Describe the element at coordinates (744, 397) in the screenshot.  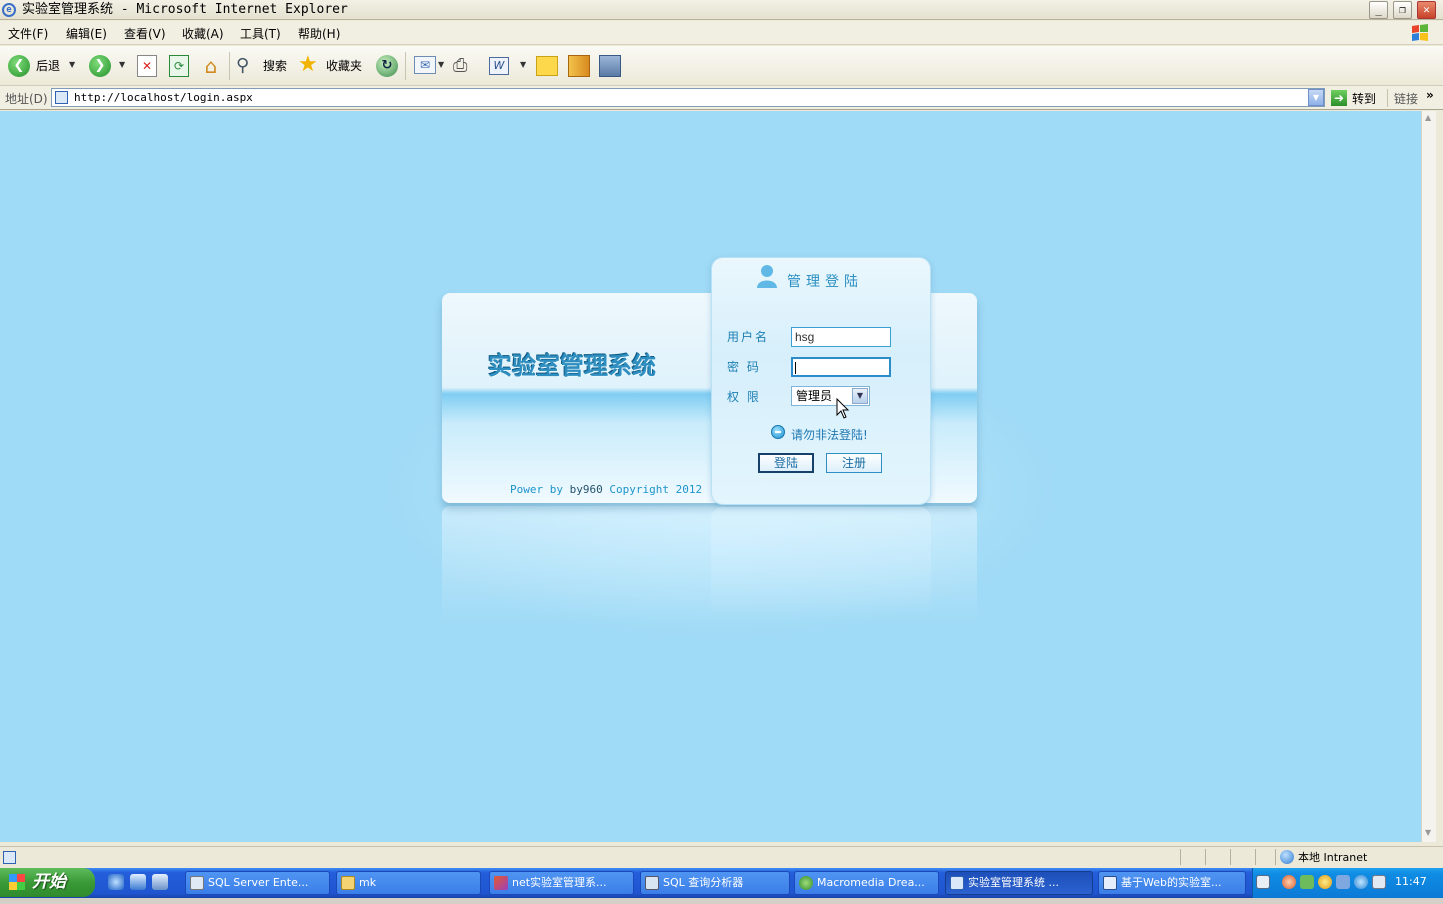
I see `role-label: 权 限` at that location.